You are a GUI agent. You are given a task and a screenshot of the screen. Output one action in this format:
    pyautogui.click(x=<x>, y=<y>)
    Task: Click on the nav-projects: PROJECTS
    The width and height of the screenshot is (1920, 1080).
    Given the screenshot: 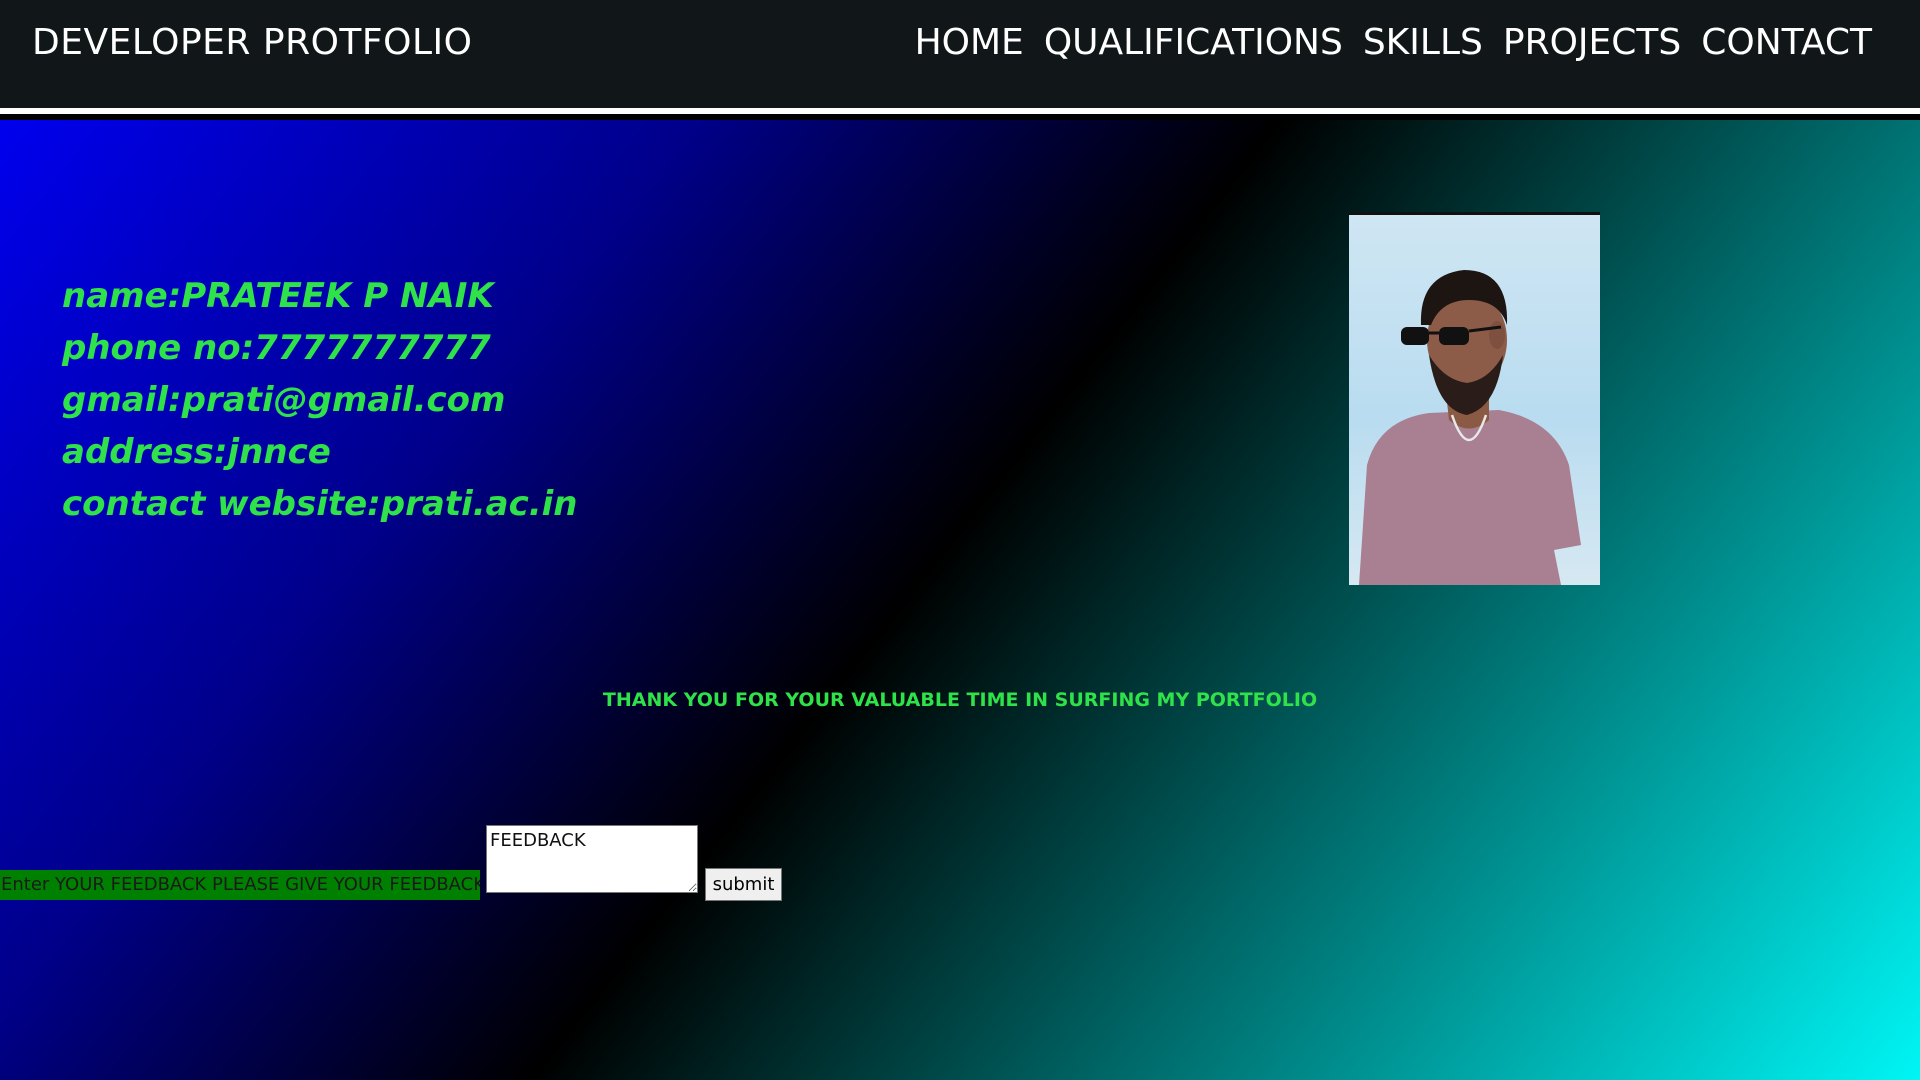 What is the action you would take?
    pyautogui.click(x=1592, y=43)
    